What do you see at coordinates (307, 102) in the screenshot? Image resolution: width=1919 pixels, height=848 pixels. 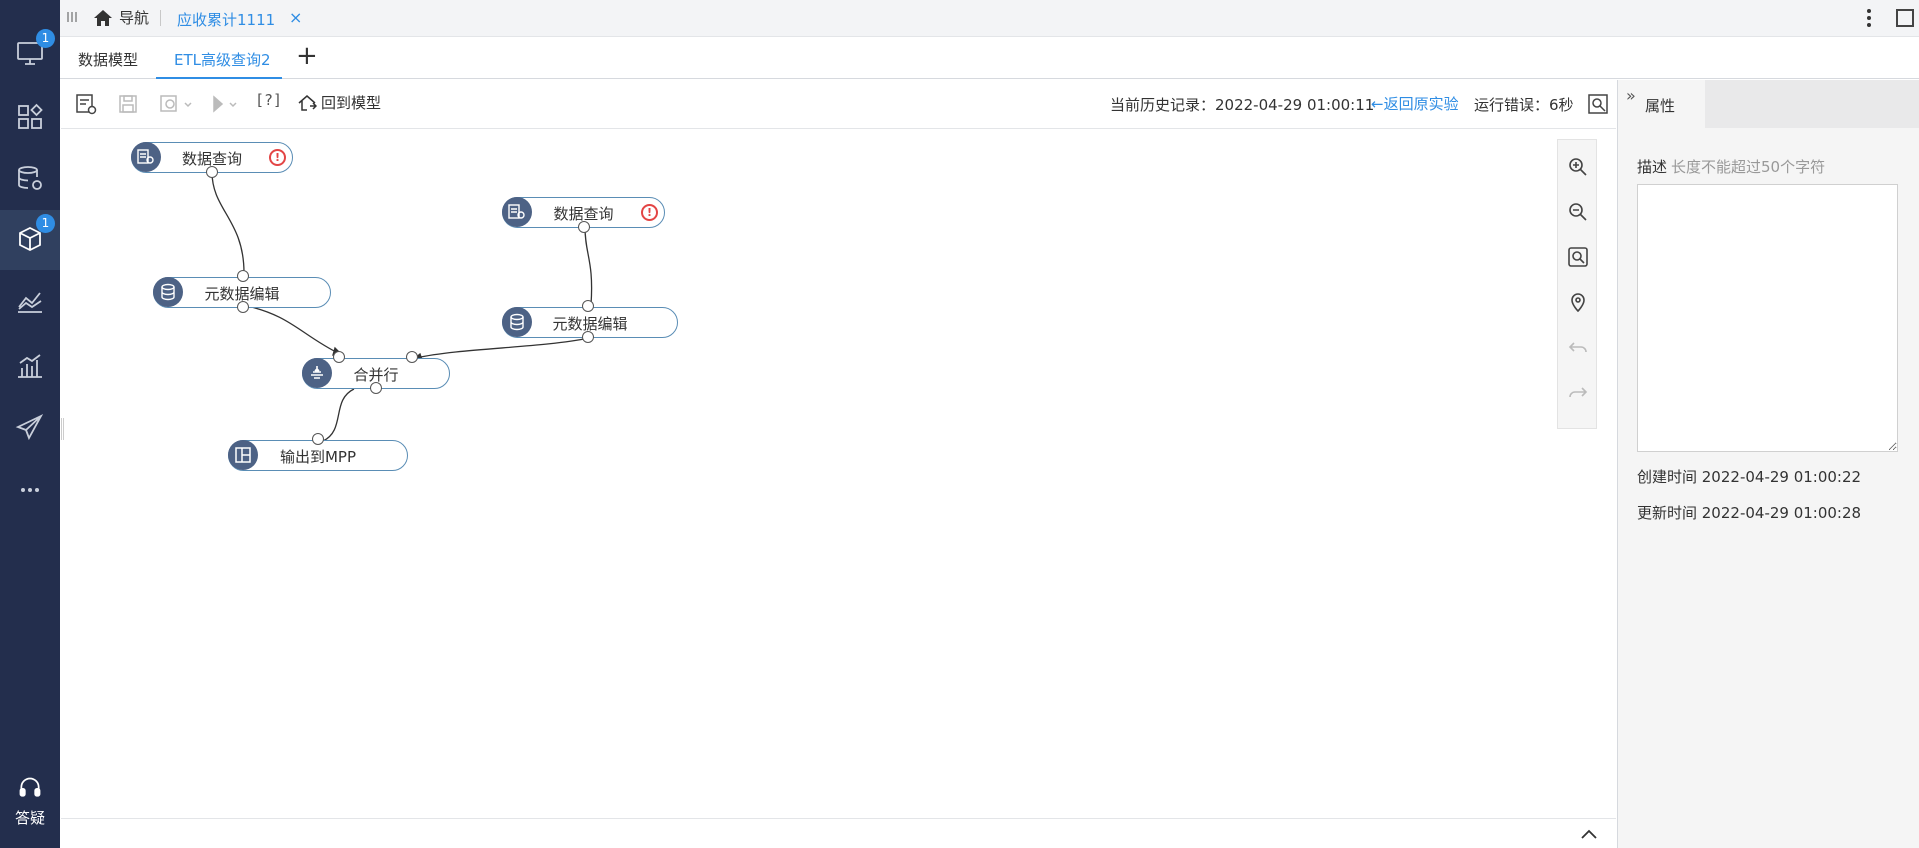 I see `home-return-icon` at bounding box center [307, 102].